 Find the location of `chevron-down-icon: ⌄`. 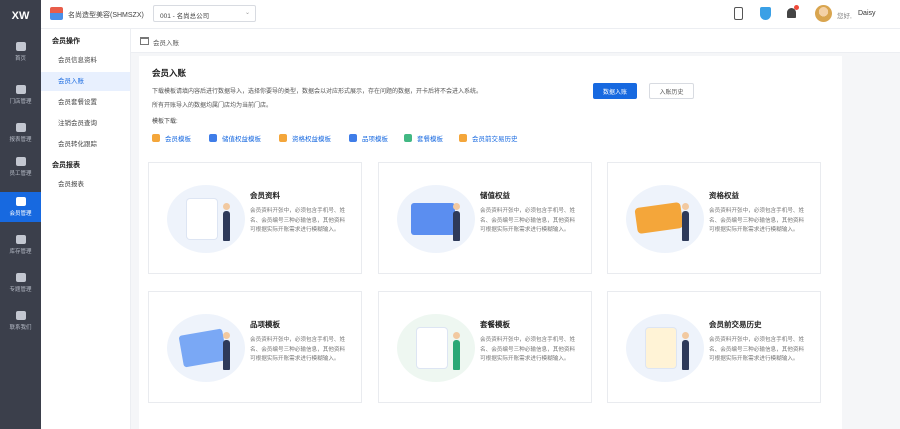

chevron-down-icon: ⌄ is located at coordinates (247, 13).